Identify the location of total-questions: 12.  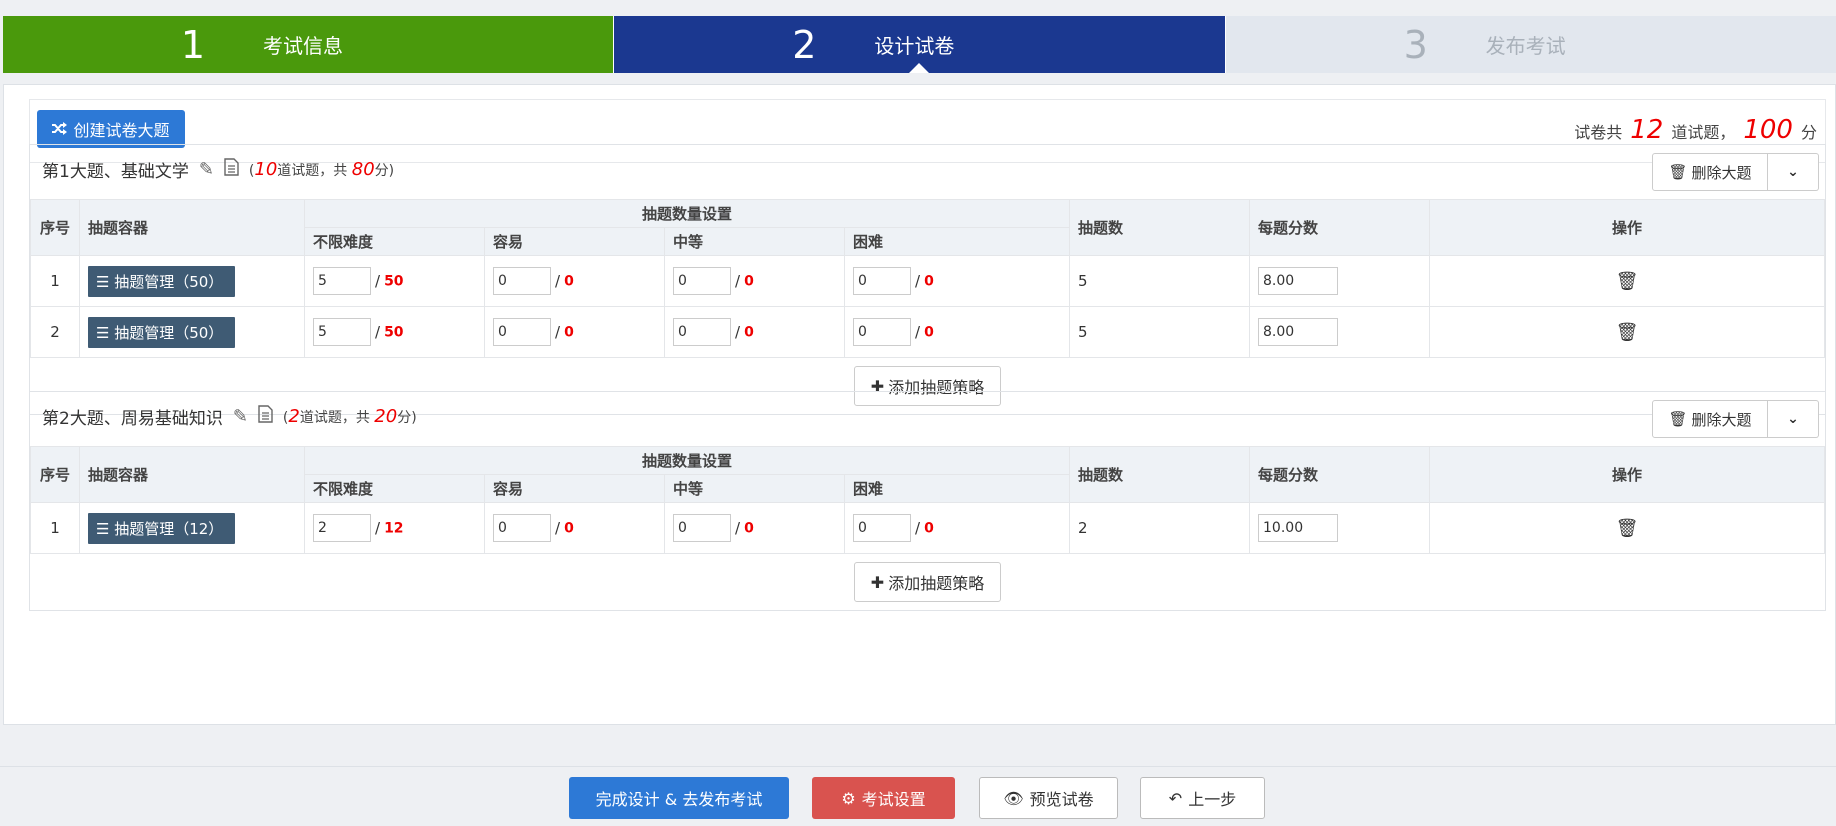
(1647, 130).